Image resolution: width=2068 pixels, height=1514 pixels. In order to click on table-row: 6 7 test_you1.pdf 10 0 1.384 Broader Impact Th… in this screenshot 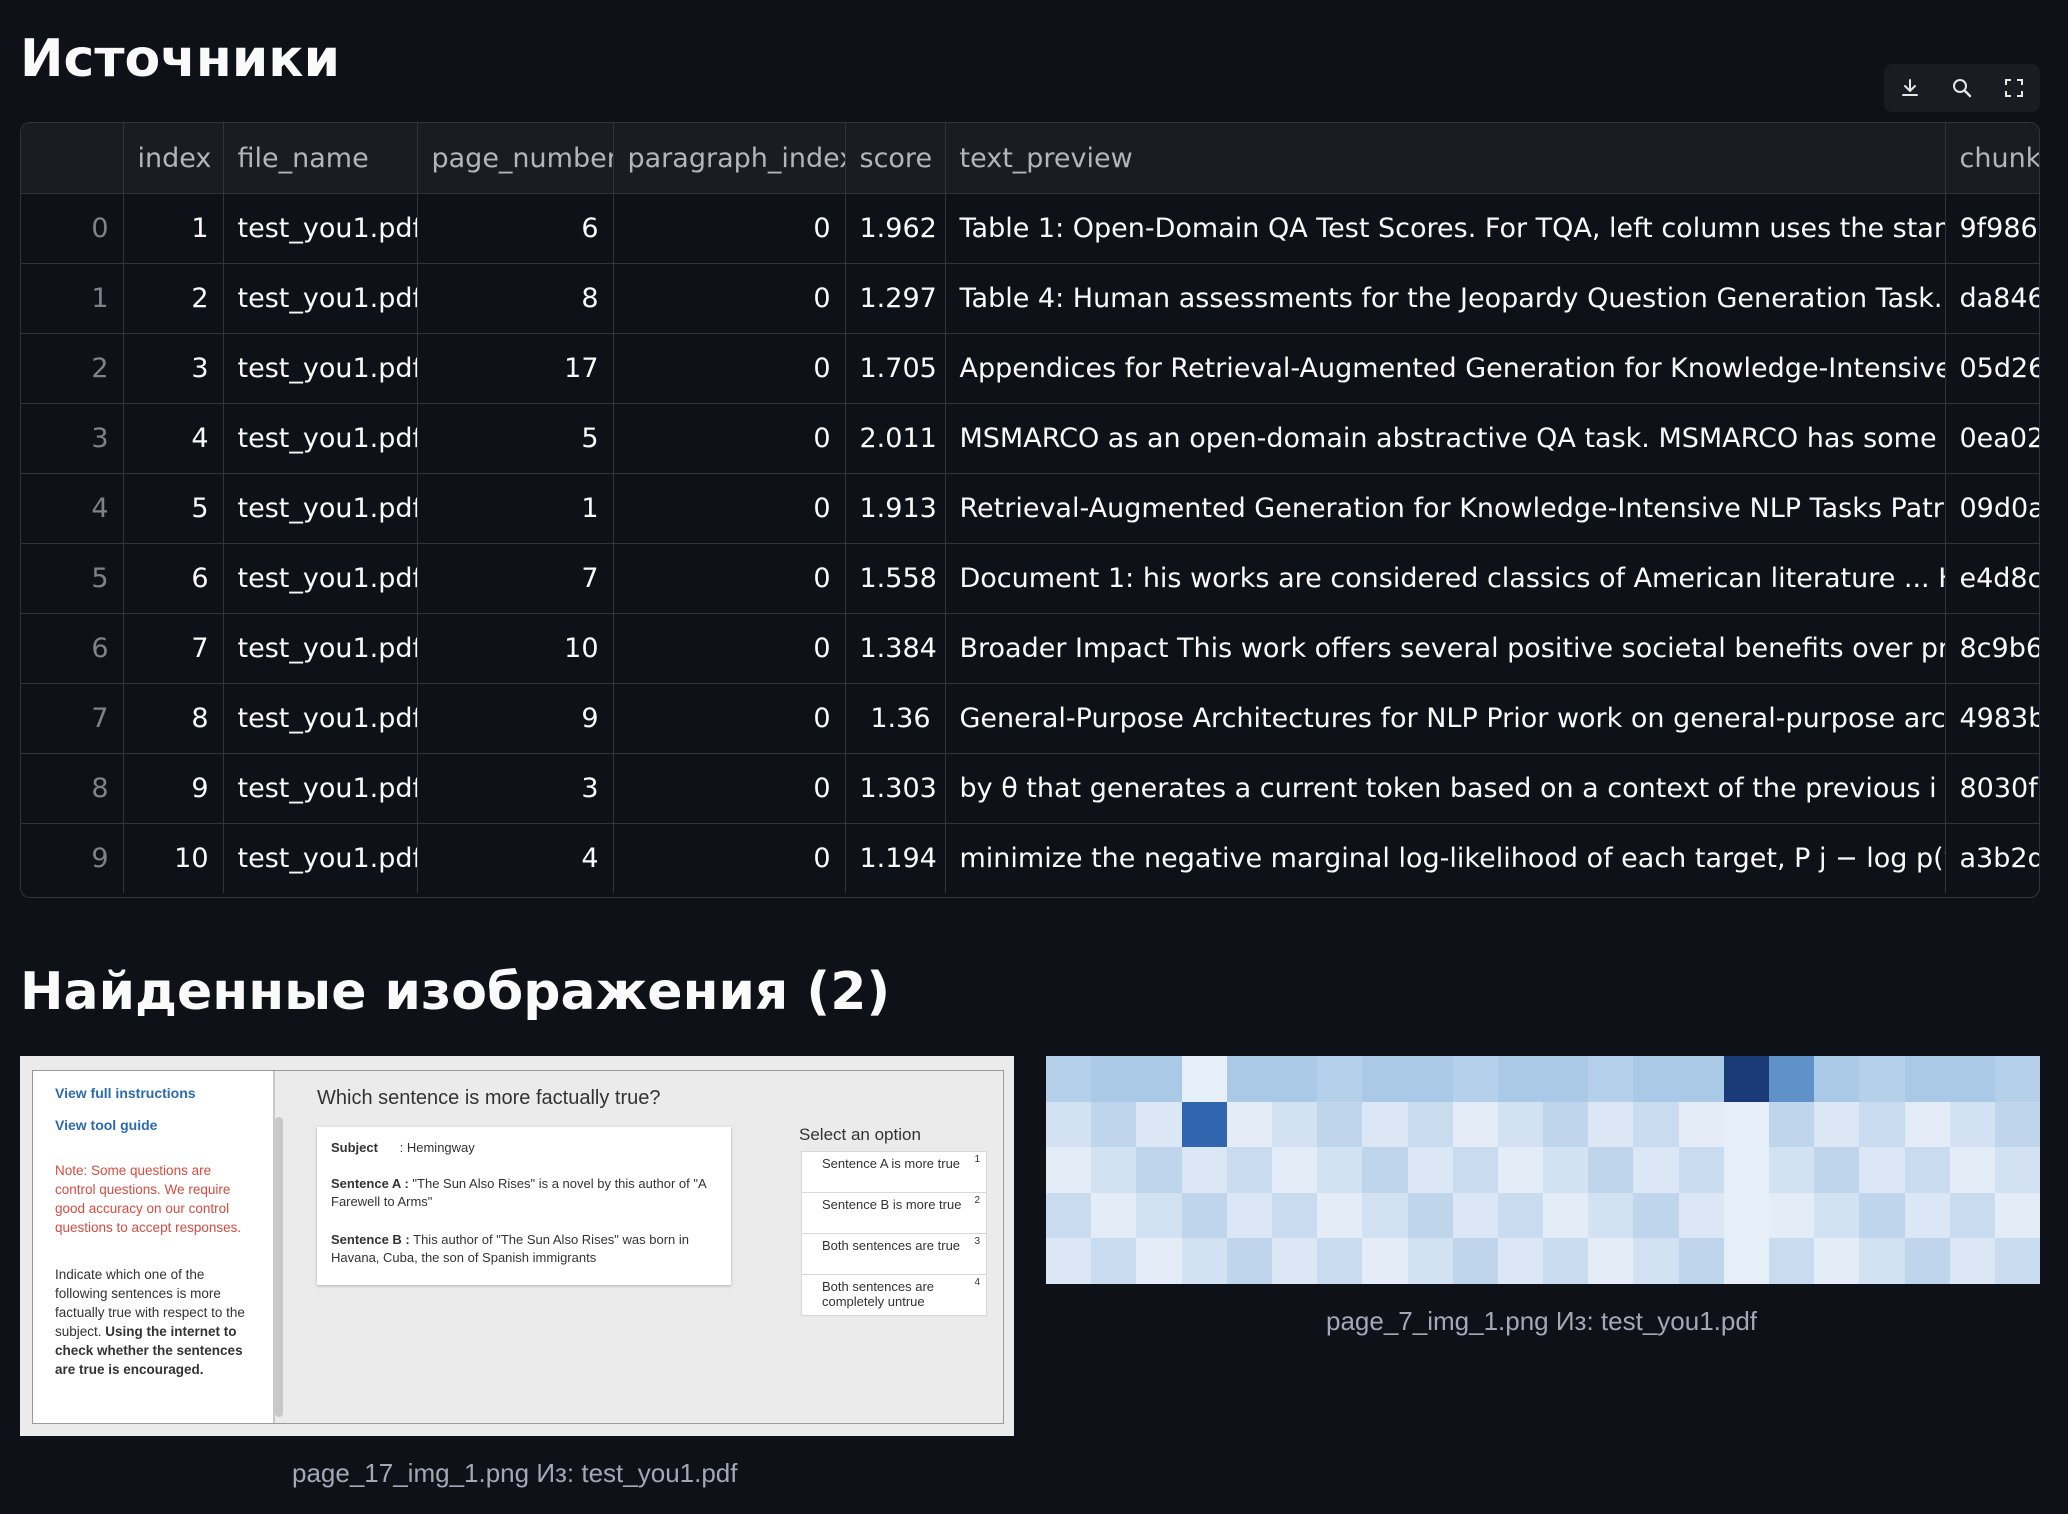, I will do `click(1030, 648)`.